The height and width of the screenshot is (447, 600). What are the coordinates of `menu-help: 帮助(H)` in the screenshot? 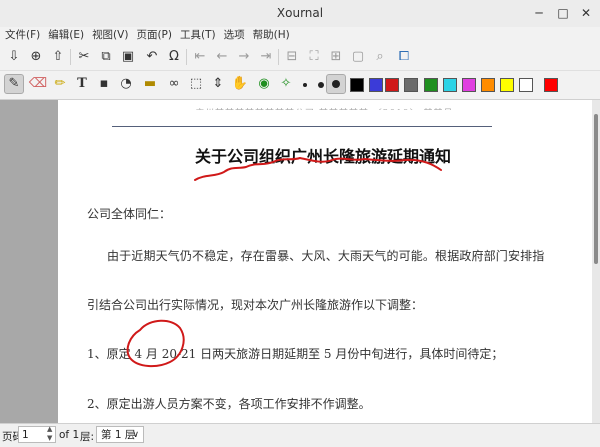 It's located at (271, 35).